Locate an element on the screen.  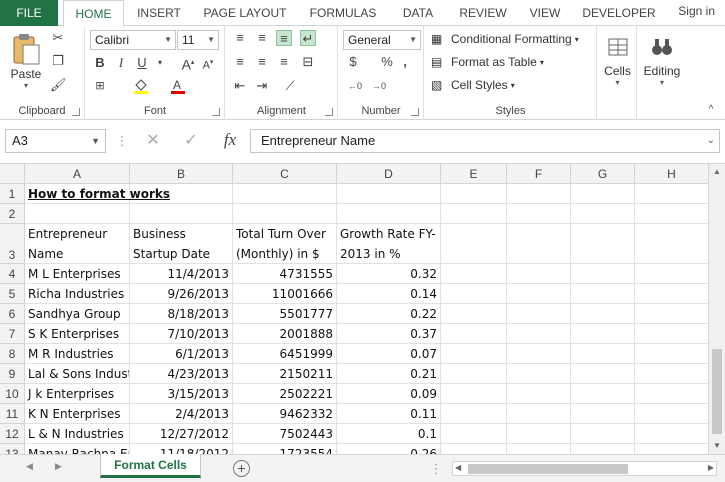
horizontal-scrollbar: ◀ ▶ is located at coordinates (584, 468).